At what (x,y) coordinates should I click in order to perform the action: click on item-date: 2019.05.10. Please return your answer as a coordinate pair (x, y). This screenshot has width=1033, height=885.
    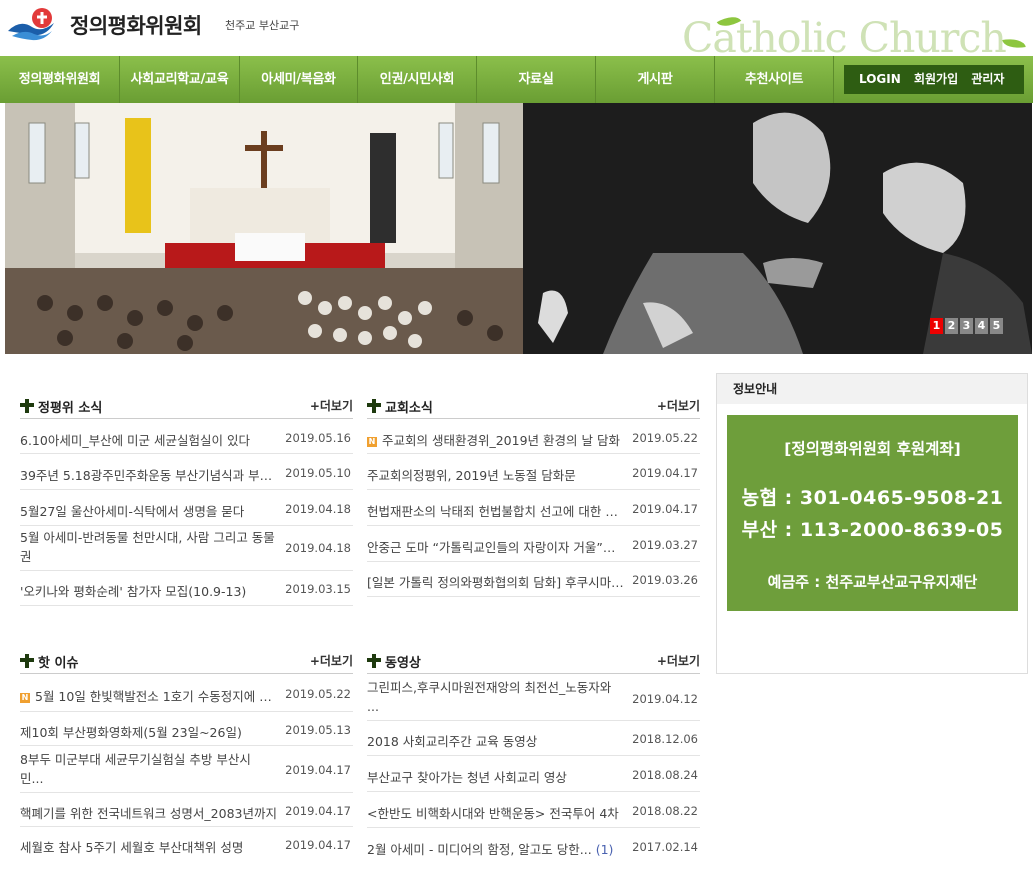
    Looking at the image, I should click on (318, 473).